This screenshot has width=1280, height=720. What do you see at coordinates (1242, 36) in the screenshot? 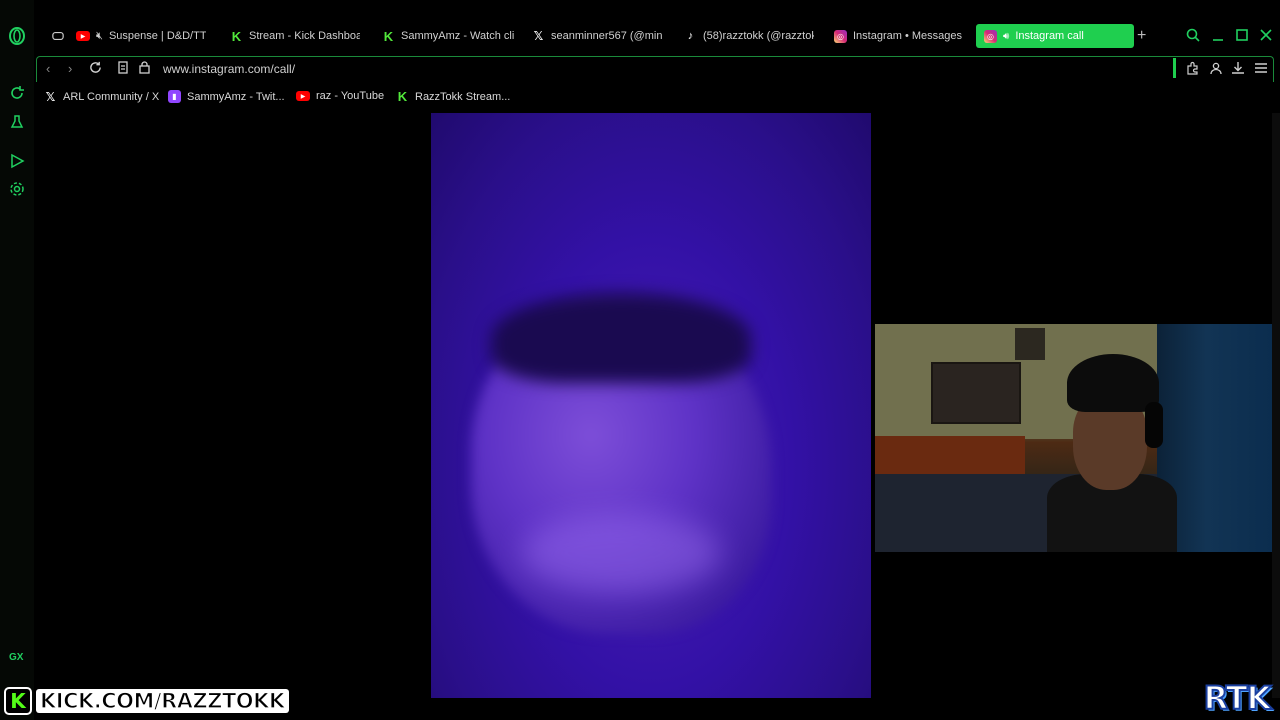
I see `maximize-icon` at bounding box center [1242, 36].